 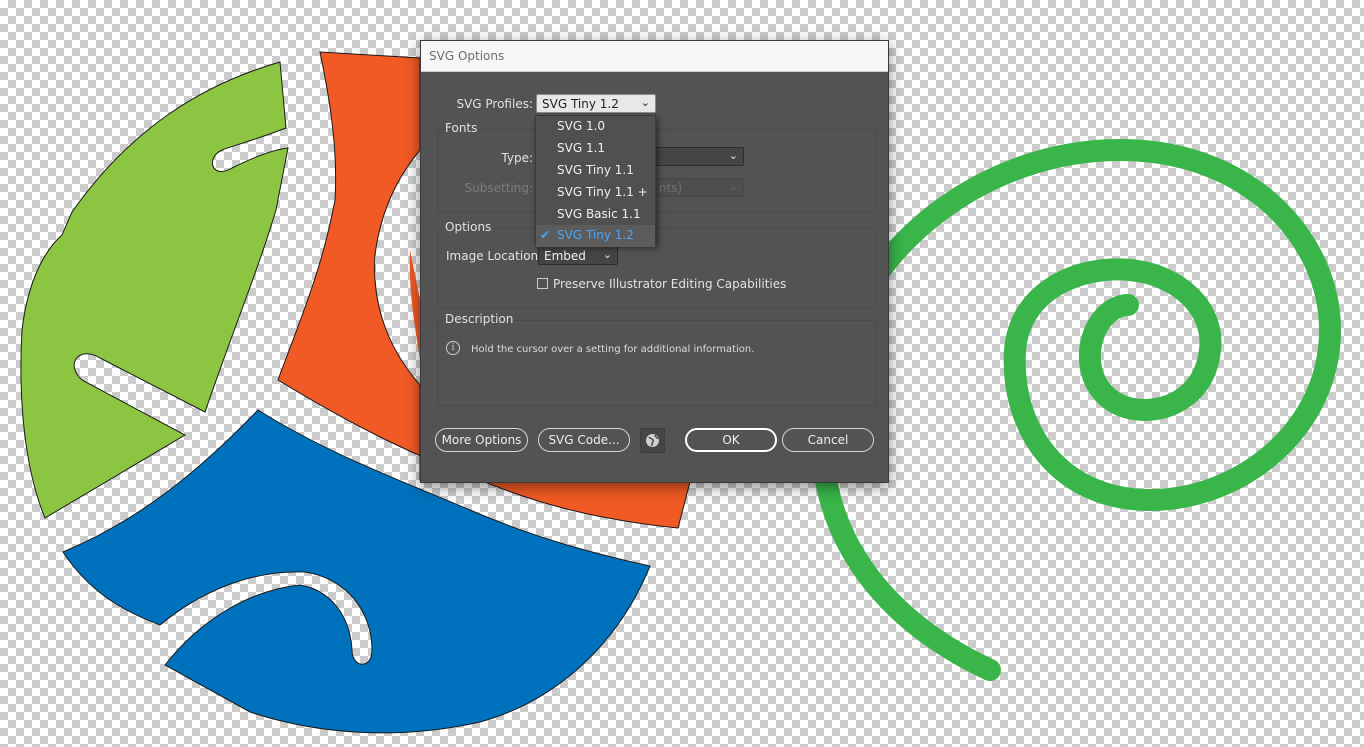 I want to click on cancel-button: Cancel, so click(x=828, y=440).